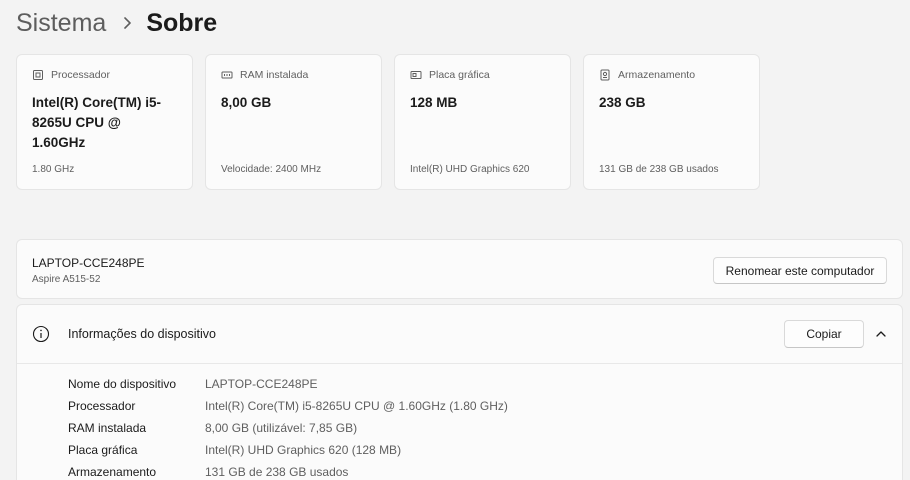 Image resolution: width=910 pixels, height=480 pixels. What do you see at coordinates (112, 472) in the screenshot?
I see `spec-label: Armazenamento` at bounding box center [112, 472].